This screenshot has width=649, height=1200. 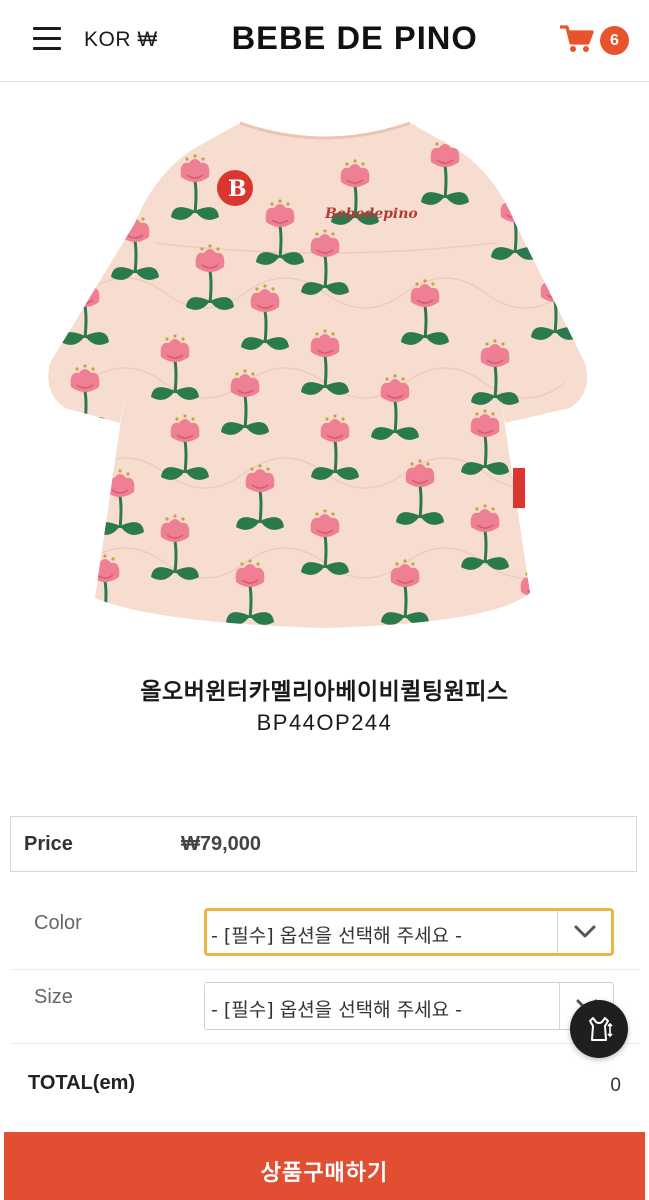 I want to click on price-value: ₩79,000, so click(x=221, y=844).